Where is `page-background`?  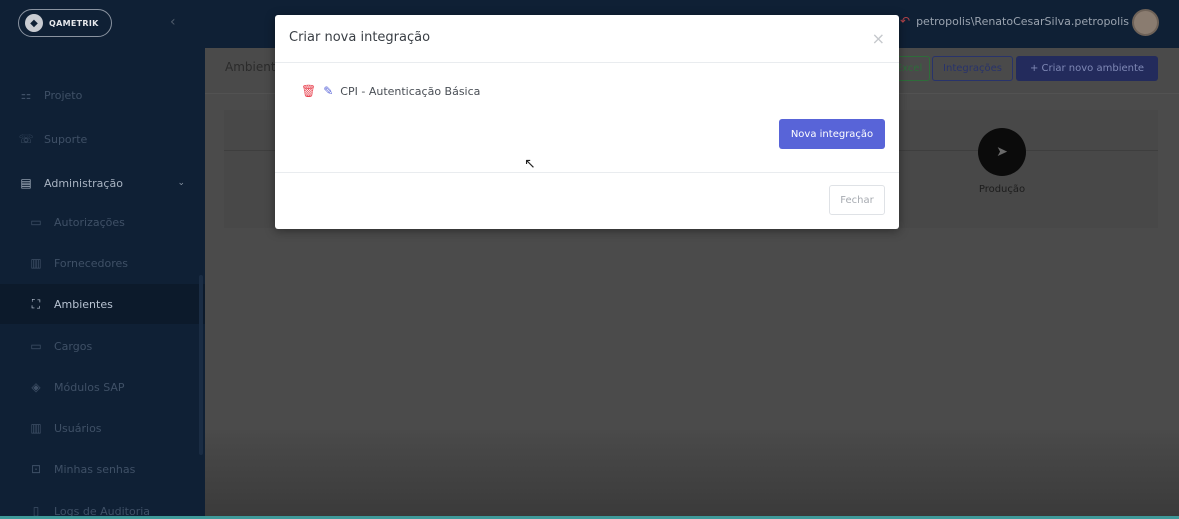 page-background is located at coordinates (692, 474).